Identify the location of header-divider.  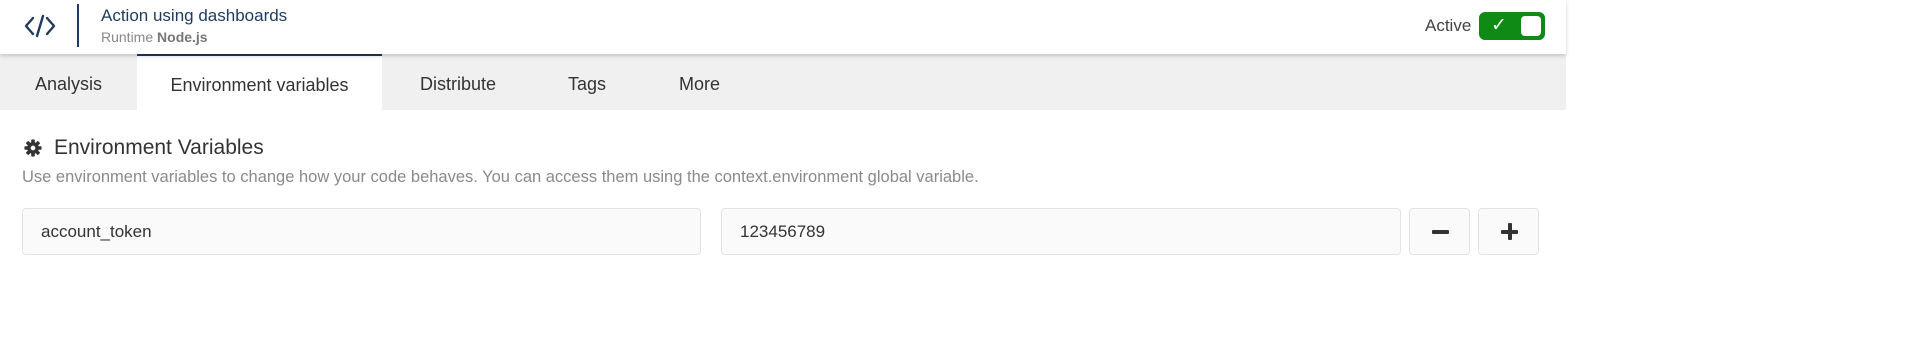
(78, 25).